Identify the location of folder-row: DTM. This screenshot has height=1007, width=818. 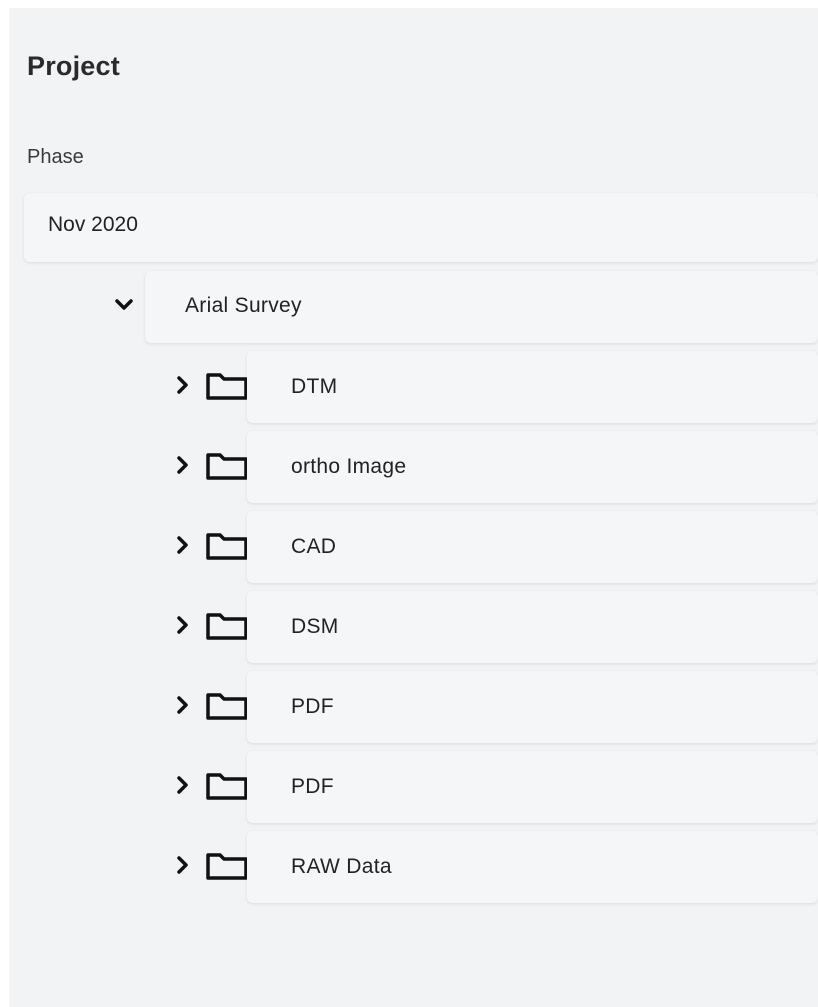
(413, 387).